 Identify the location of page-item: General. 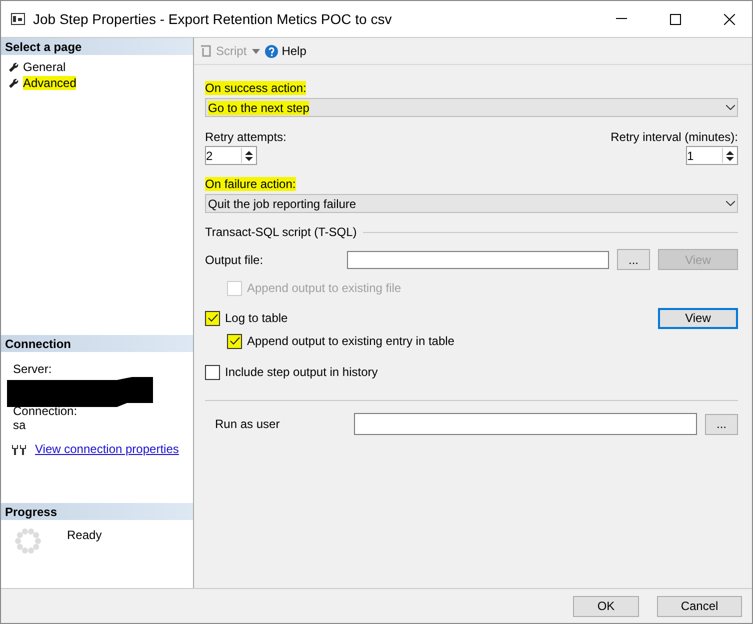
(44, 67).